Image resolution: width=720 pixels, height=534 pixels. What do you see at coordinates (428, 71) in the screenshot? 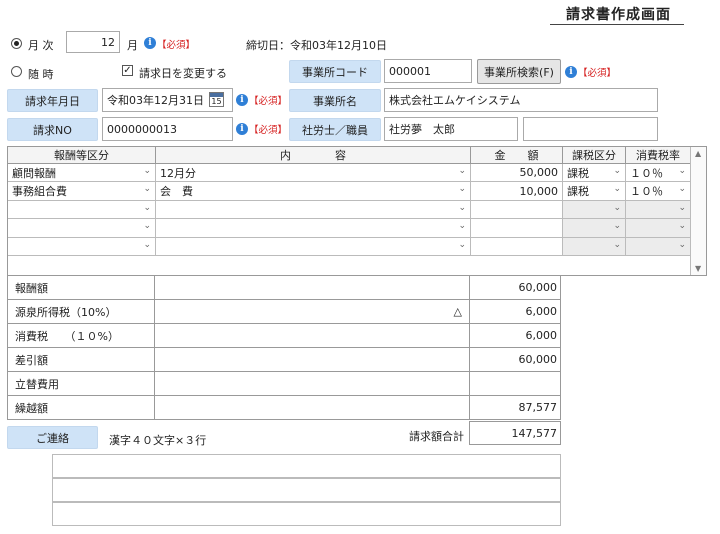
I see `office-code-input: 000001` at bounding box center [428, 71].